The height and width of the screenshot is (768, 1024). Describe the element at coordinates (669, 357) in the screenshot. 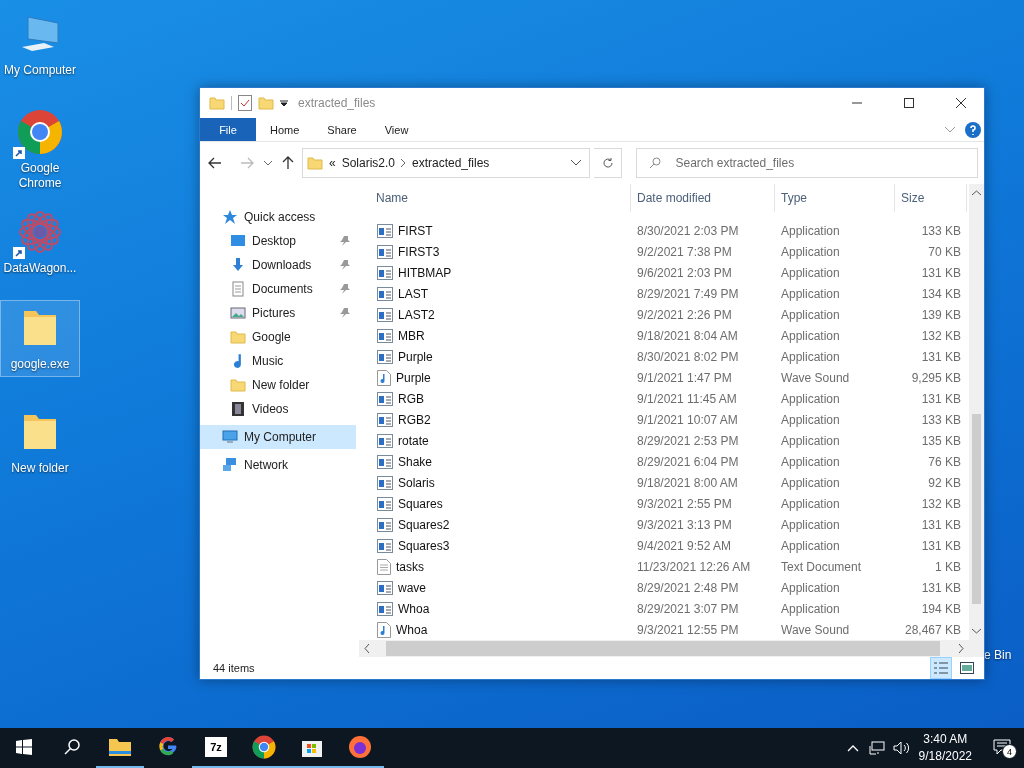

I see `file-row: Purple 8/30/2021 8:02 PM Application 131 KB` at that location.